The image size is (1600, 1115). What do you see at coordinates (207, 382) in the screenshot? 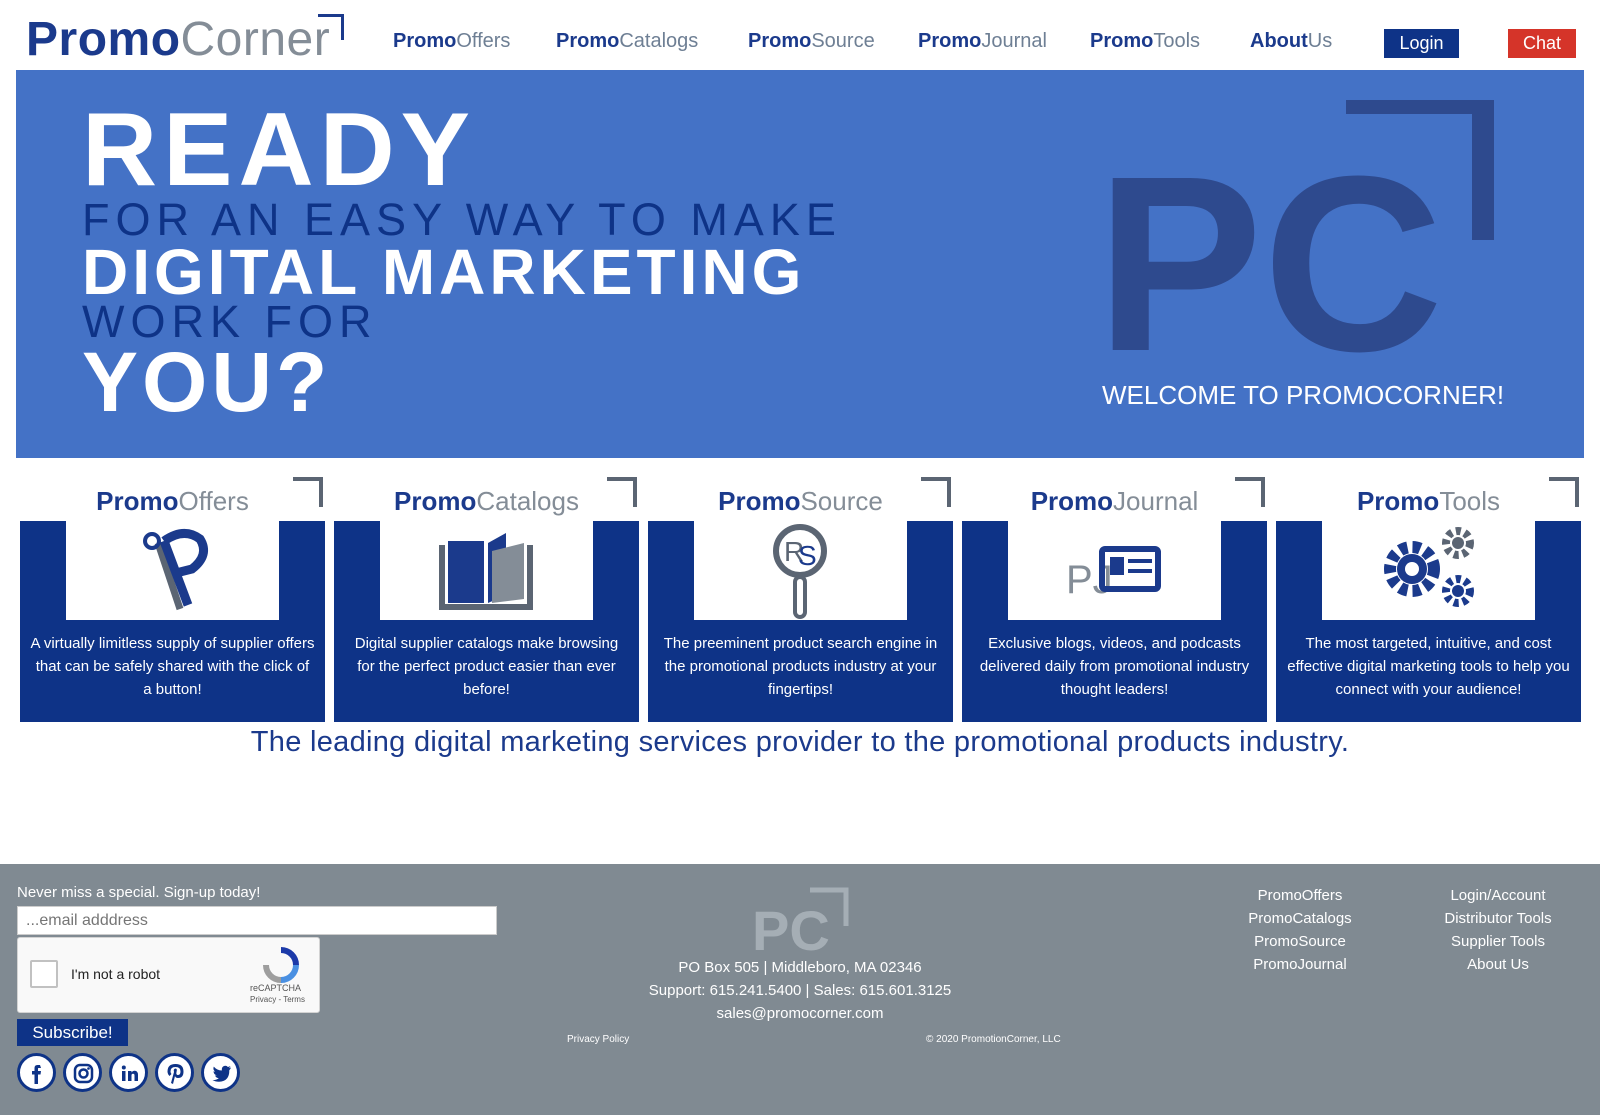
I see `hero-you: YOU?` at bounding box center [207, 382].